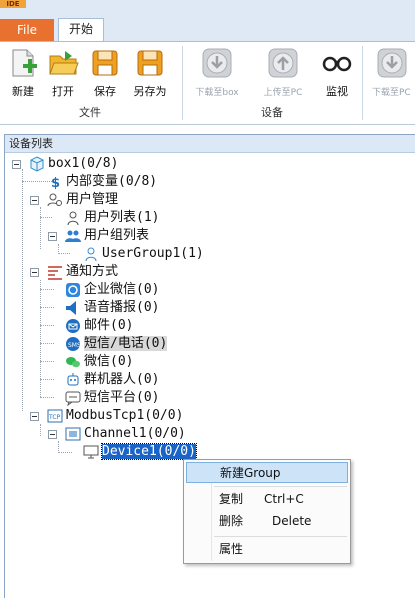 The height and width of the screenshot is (598, 415). What do you see at coordinates (82, 272) in the screenshot?
I see `tree-item-notify: 通知方式` at bounding box center [82, 272].